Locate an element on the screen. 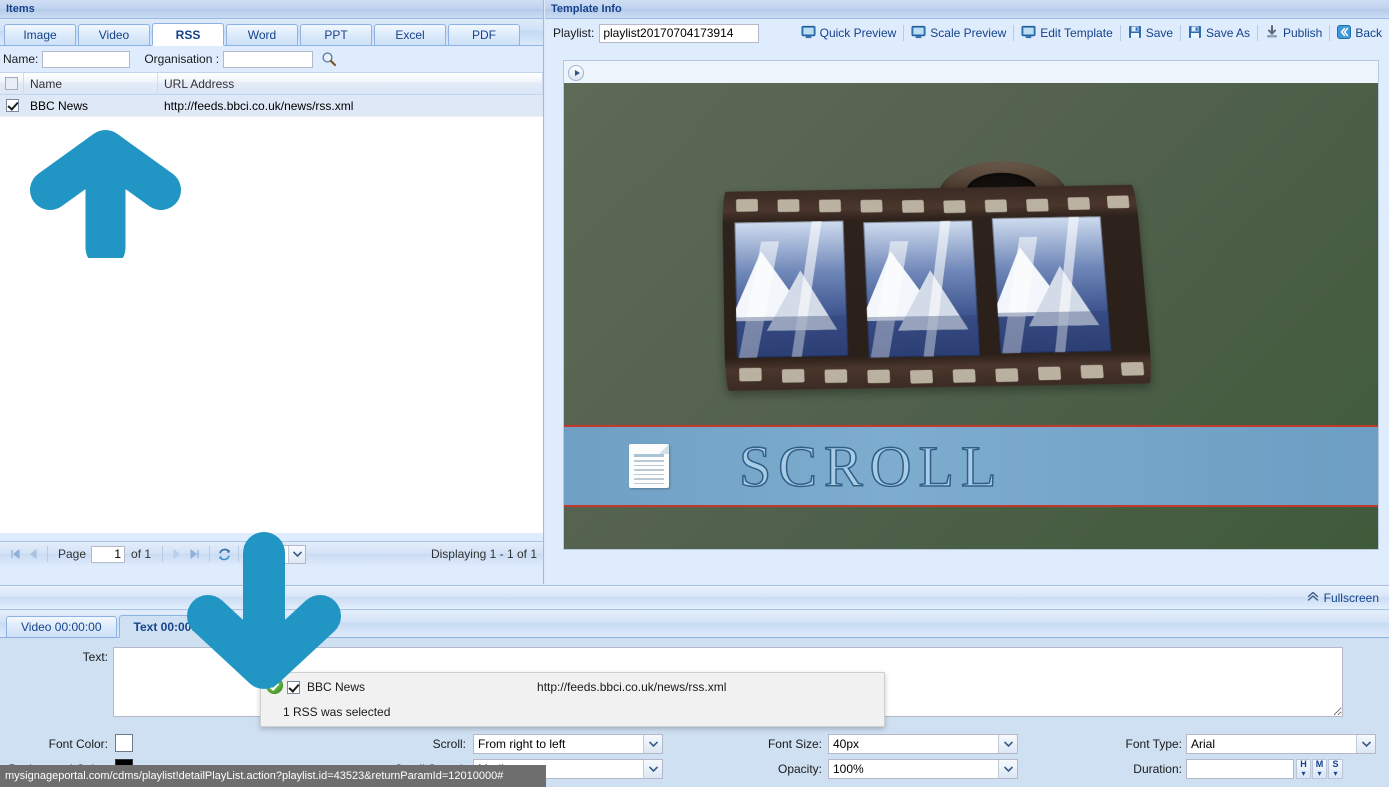 This screenshot has height=787, width=1389. scale-preview-button: Scale Preview is located at coordinates (958, 33).